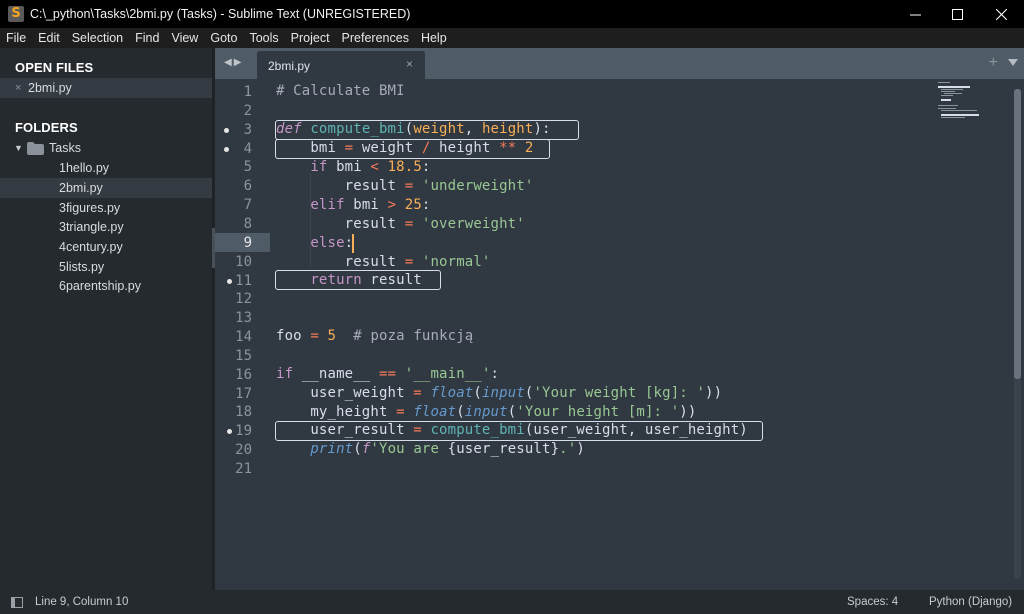  What do you see at coordinates (97, 38) in the screenshot?
I see `menu-selection: Selection` at bounding box center [97, 38].